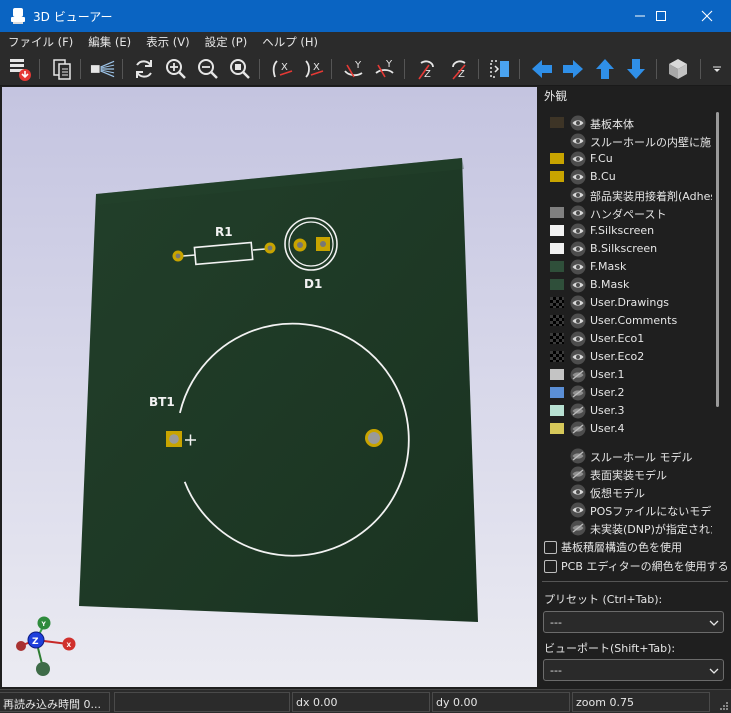 The width and height of the screenshot is (731, 713). Describe the element at coordinates (718, 336) in the screenshot. I see `layer-list-scrollbar` at that location.